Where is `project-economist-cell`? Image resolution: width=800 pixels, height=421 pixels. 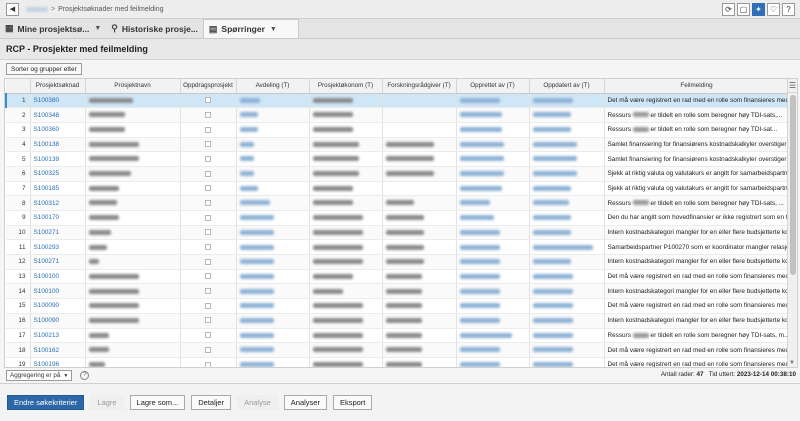 project-economist-cell is located at coordinates (346, 101).